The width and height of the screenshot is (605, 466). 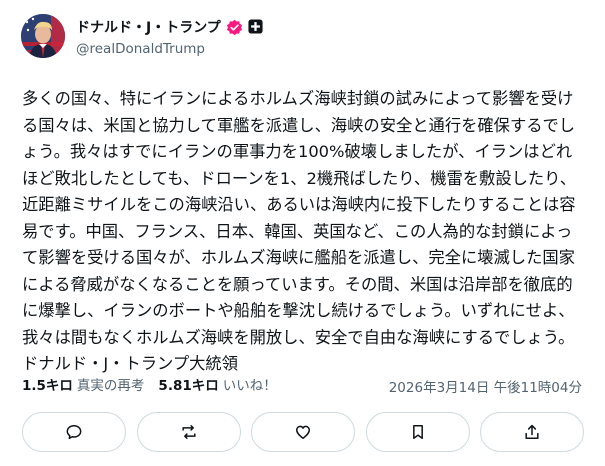 What do you see at coordinates (47, 384) in the screenshot?
I see `reposts-count: 1.5キロ` at bounding box center [47, 384].